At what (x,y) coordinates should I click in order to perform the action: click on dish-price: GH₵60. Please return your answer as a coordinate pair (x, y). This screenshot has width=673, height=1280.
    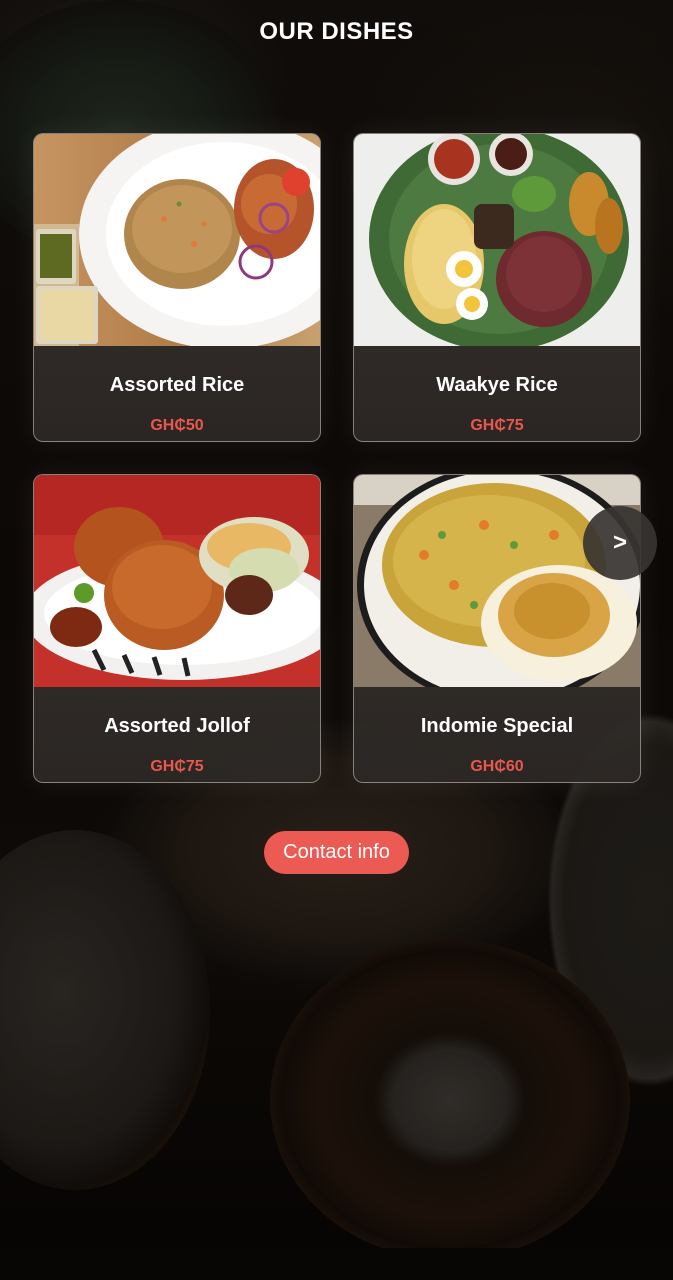
    Looking at the image, I should click on (497, 766).